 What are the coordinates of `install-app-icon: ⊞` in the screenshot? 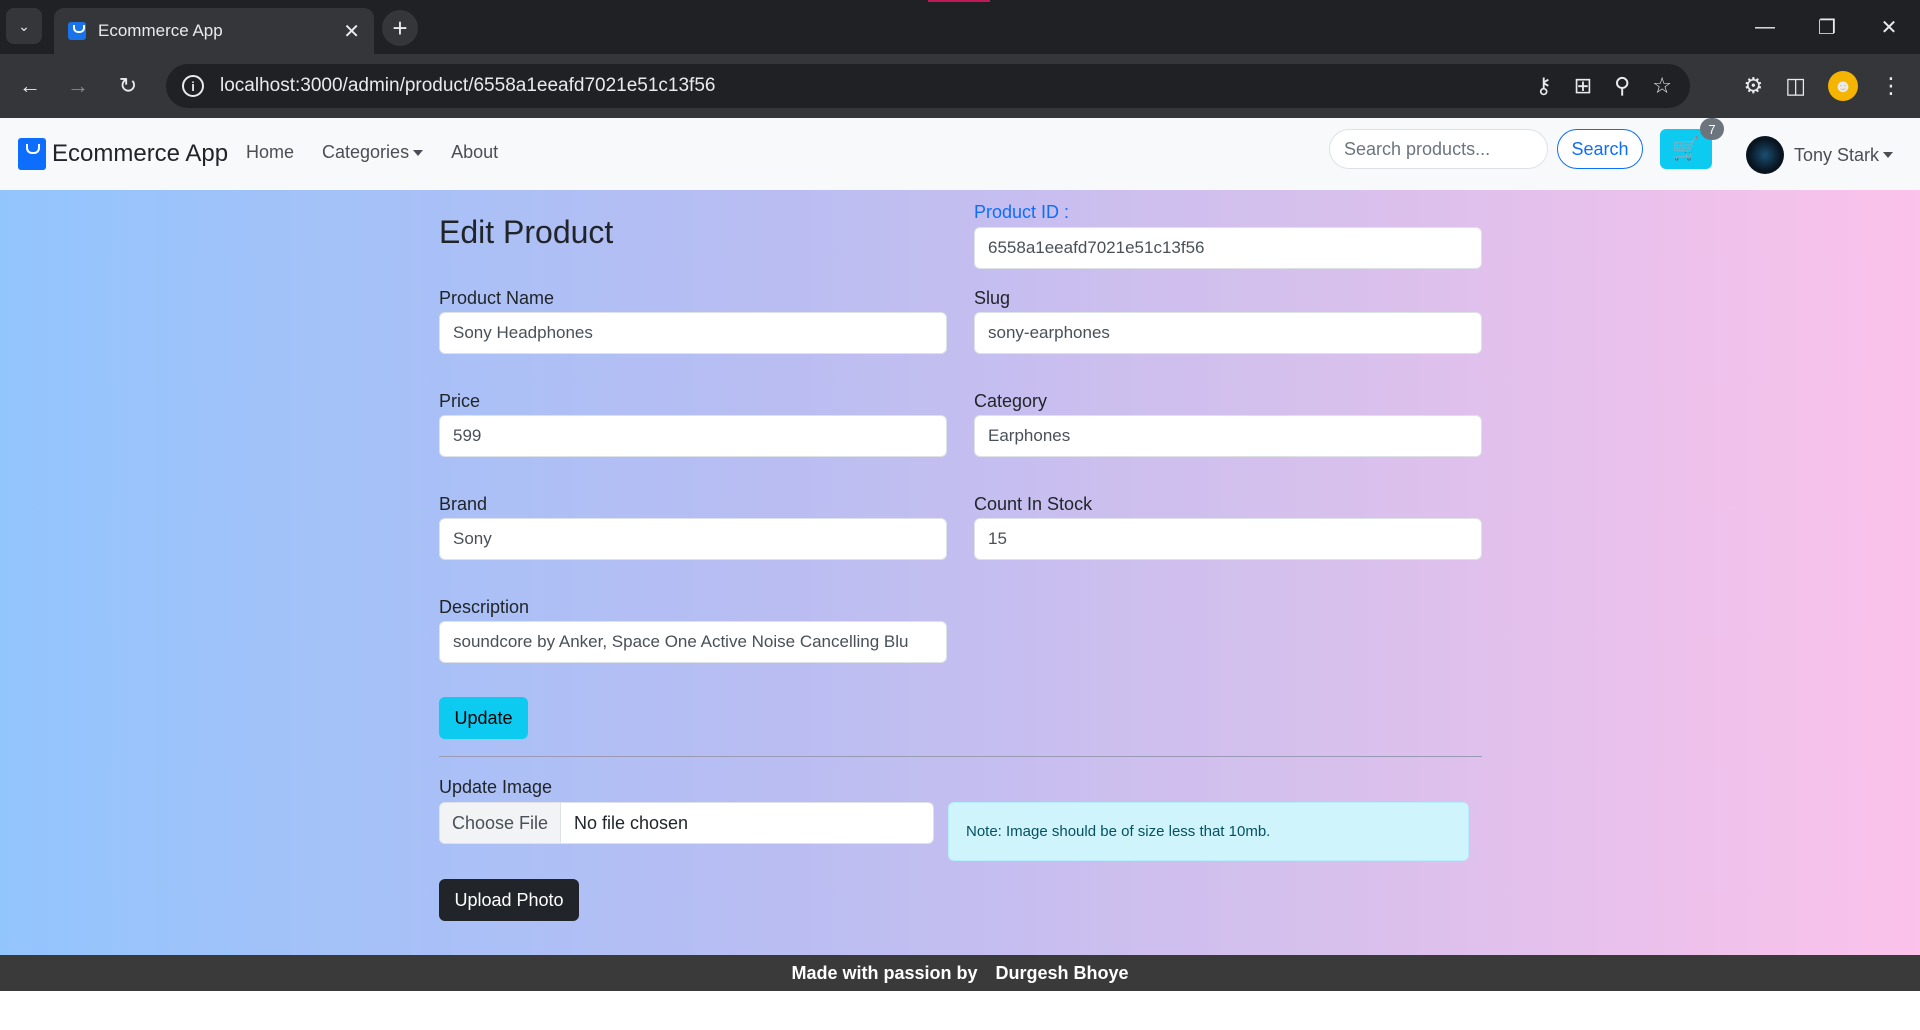 It's located at (1583, 86).